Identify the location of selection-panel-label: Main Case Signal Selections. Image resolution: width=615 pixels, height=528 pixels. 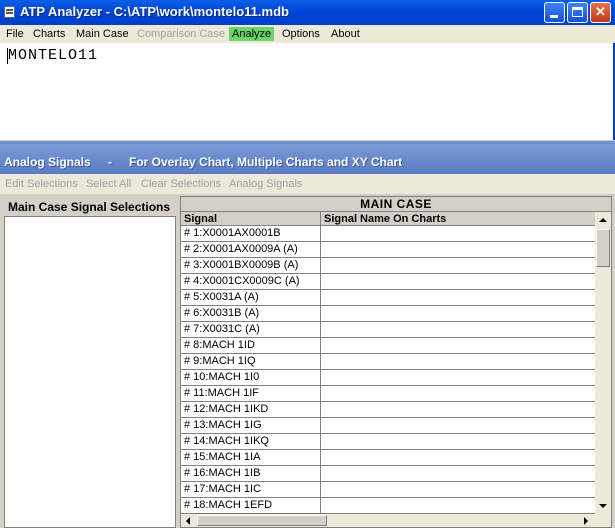
(89, 207).